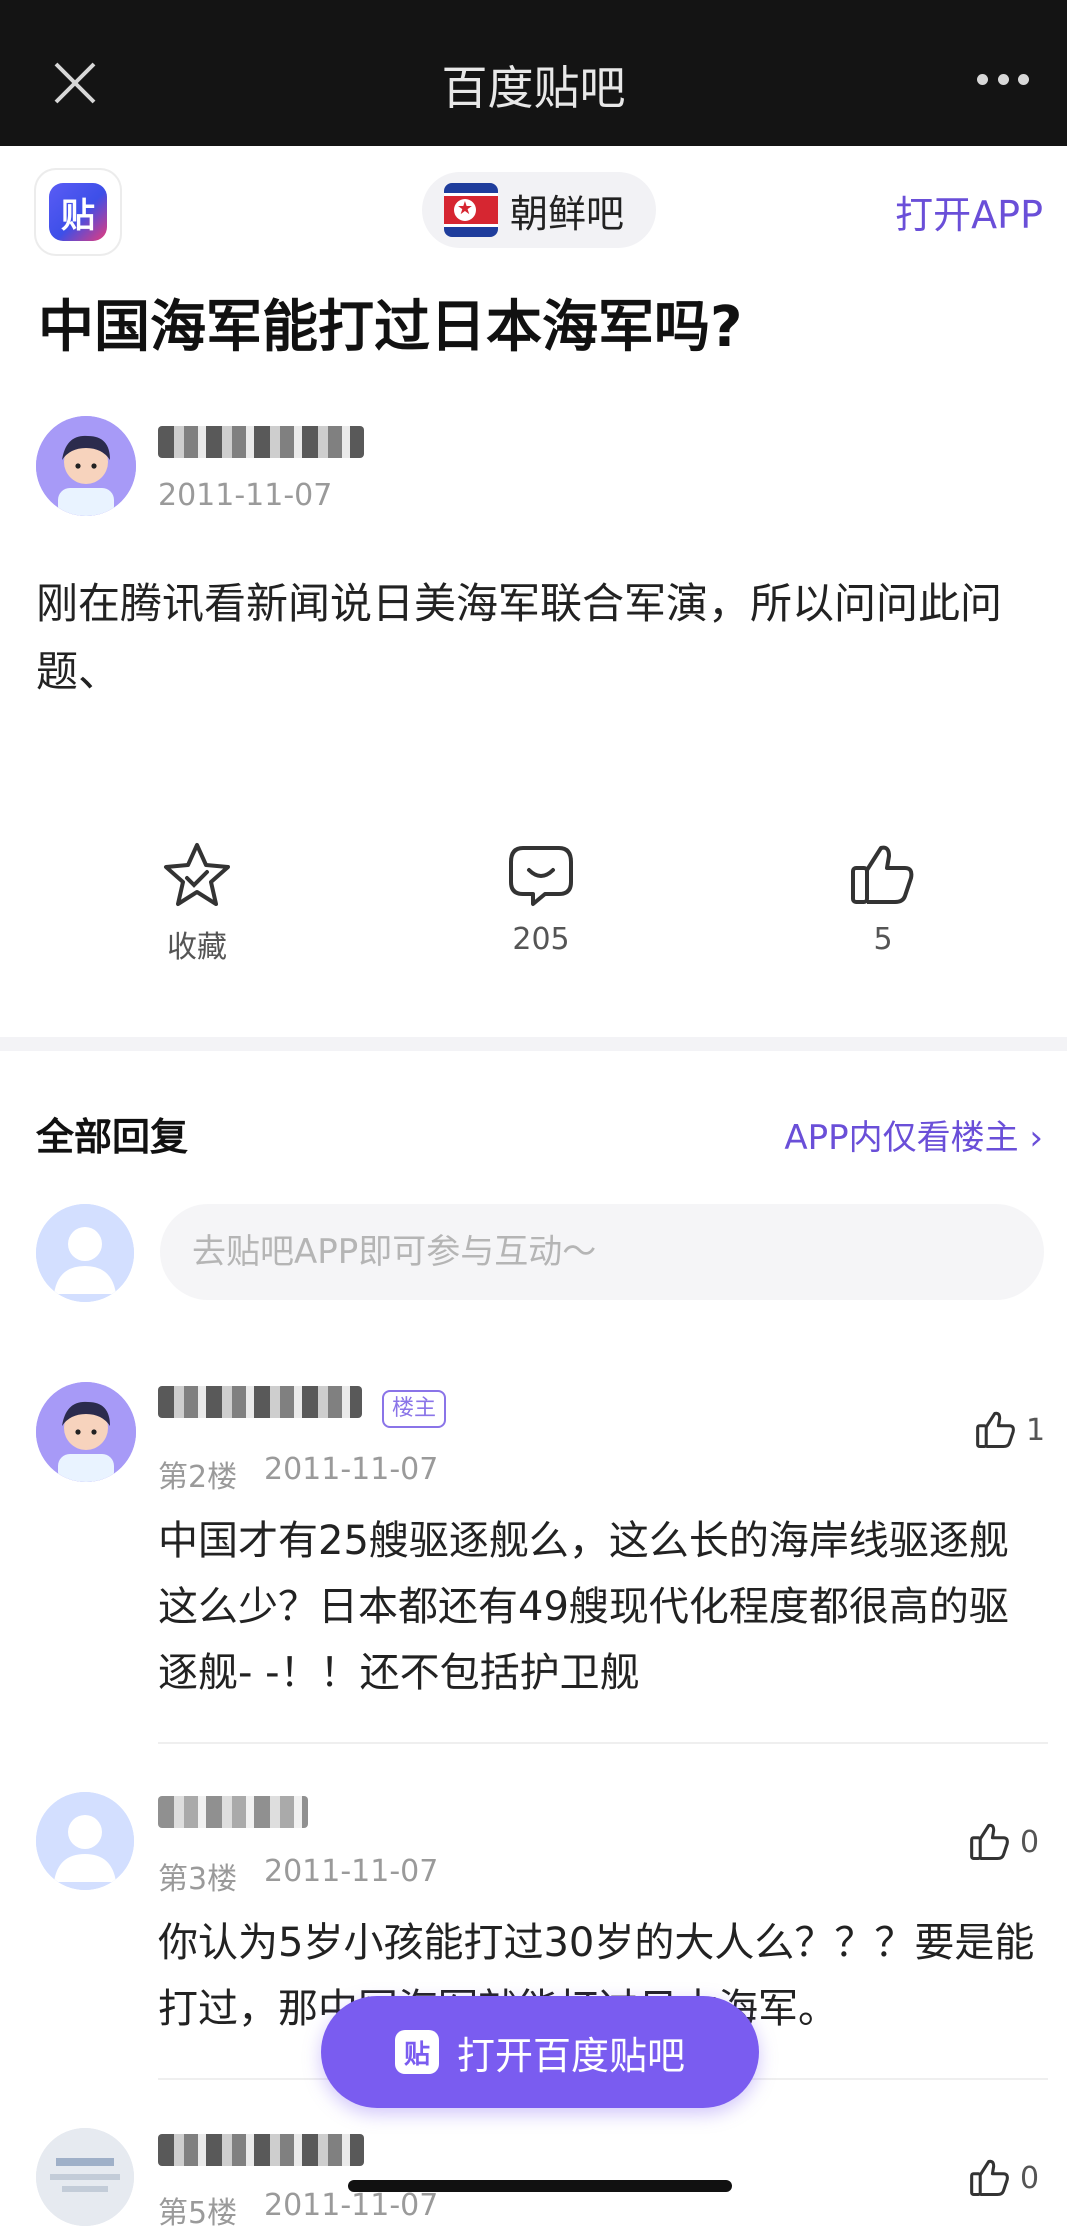  Describe the element at coordinates (197, 874) in the screenshot. I see `star-icon` at that location.